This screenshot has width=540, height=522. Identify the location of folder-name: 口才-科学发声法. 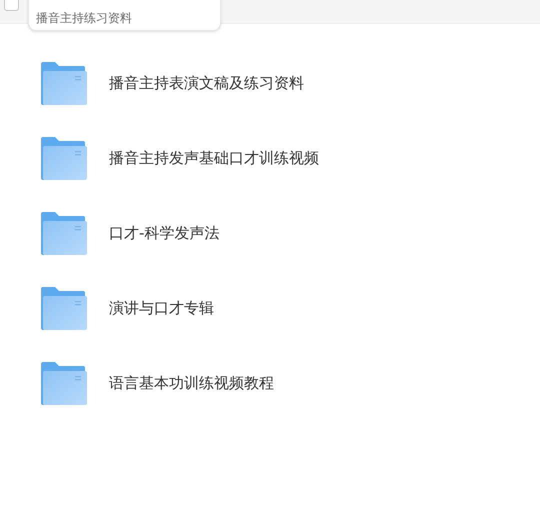
(164, 233).